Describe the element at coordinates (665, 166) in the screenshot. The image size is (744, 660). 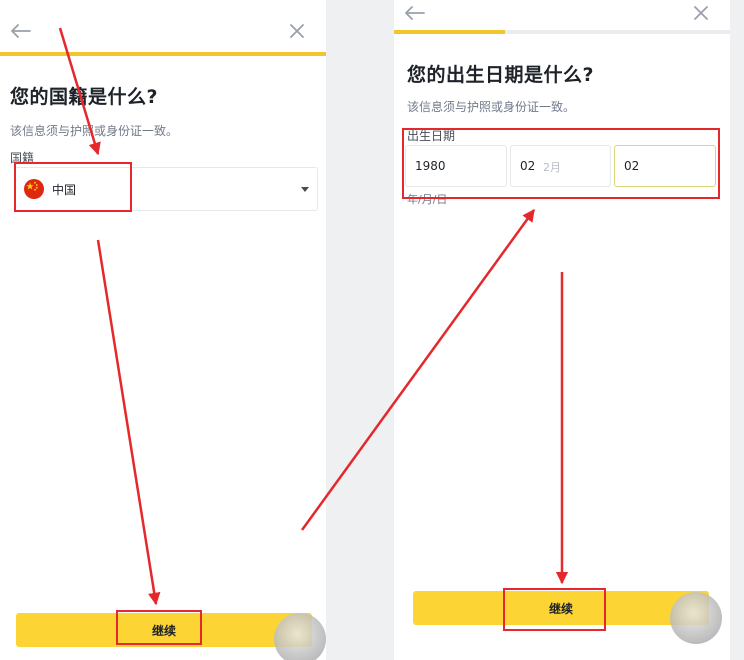
I see `birth-day-input: 02` at that location.